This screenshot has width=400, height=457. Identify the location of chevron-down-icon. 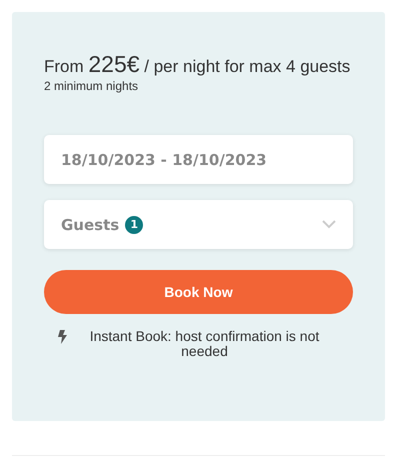
(329, 224).